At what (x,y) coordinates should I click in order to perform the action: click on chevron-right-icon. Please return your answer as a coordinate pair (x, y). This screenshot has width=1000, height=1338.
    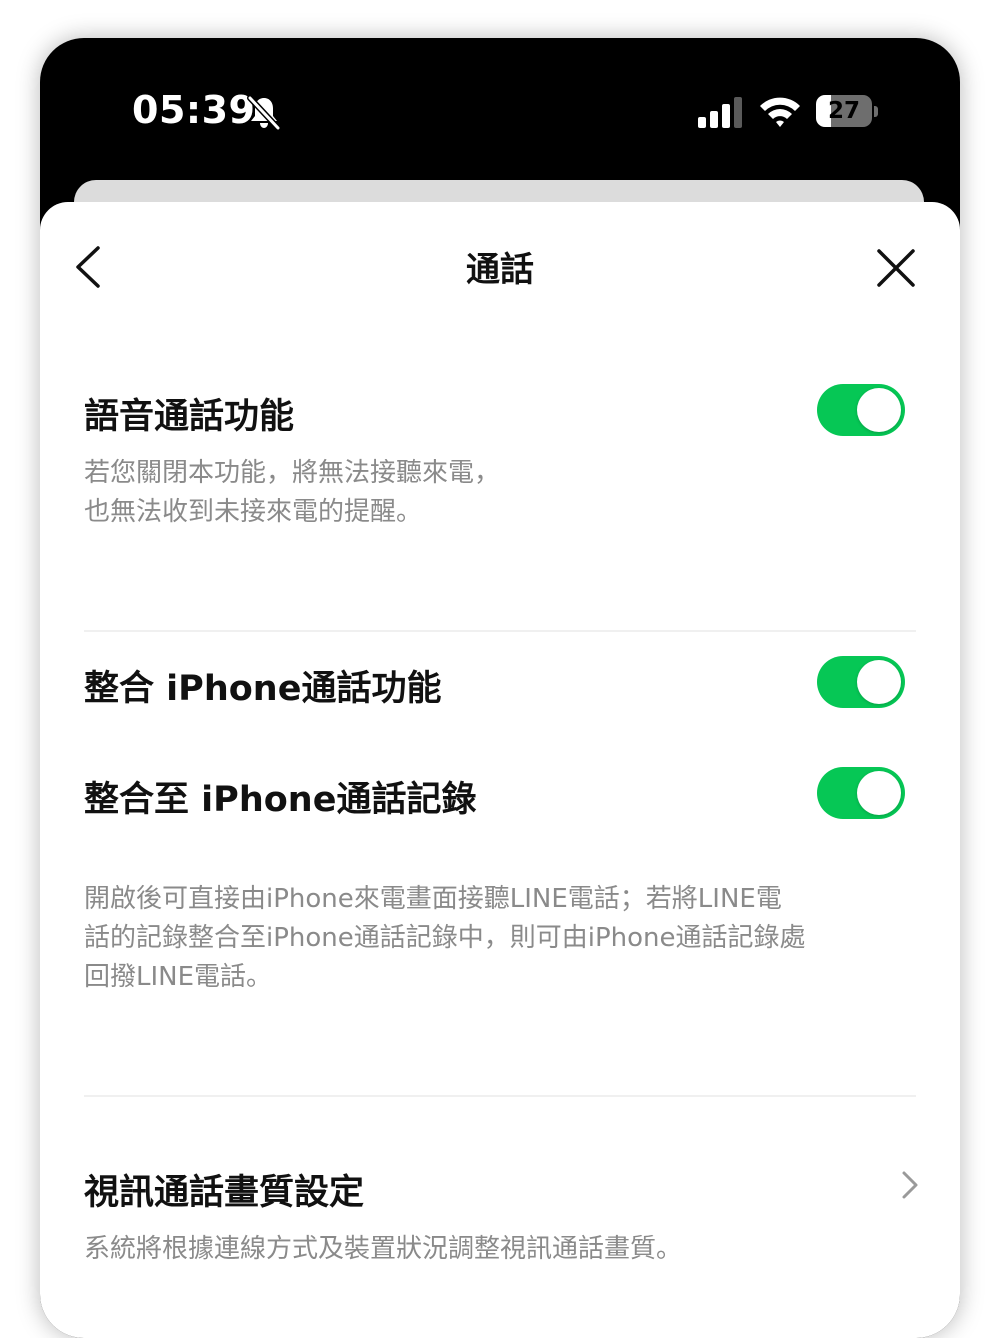
    Looking at the image, I should click on (910, 1185).